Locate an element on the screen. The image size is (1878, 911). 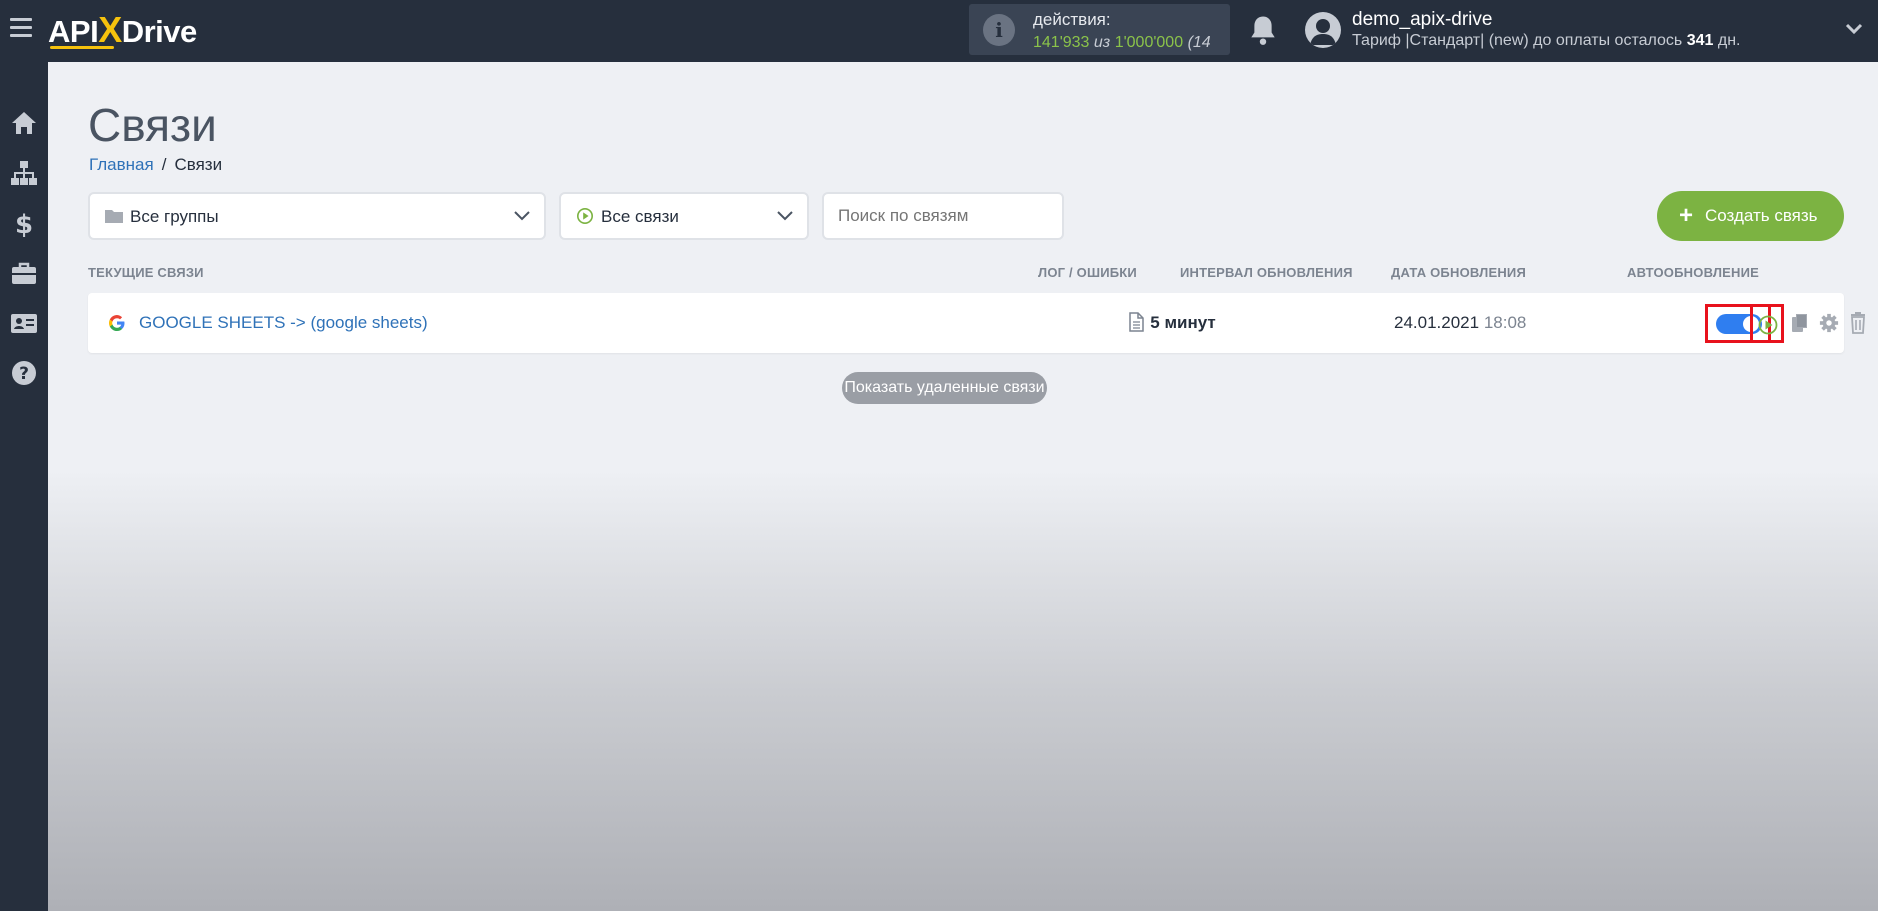
menu-icon is located at coordinates (21, 28).